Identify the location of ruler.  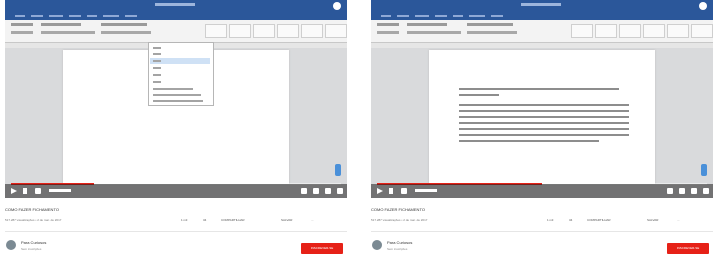
(542, 45).